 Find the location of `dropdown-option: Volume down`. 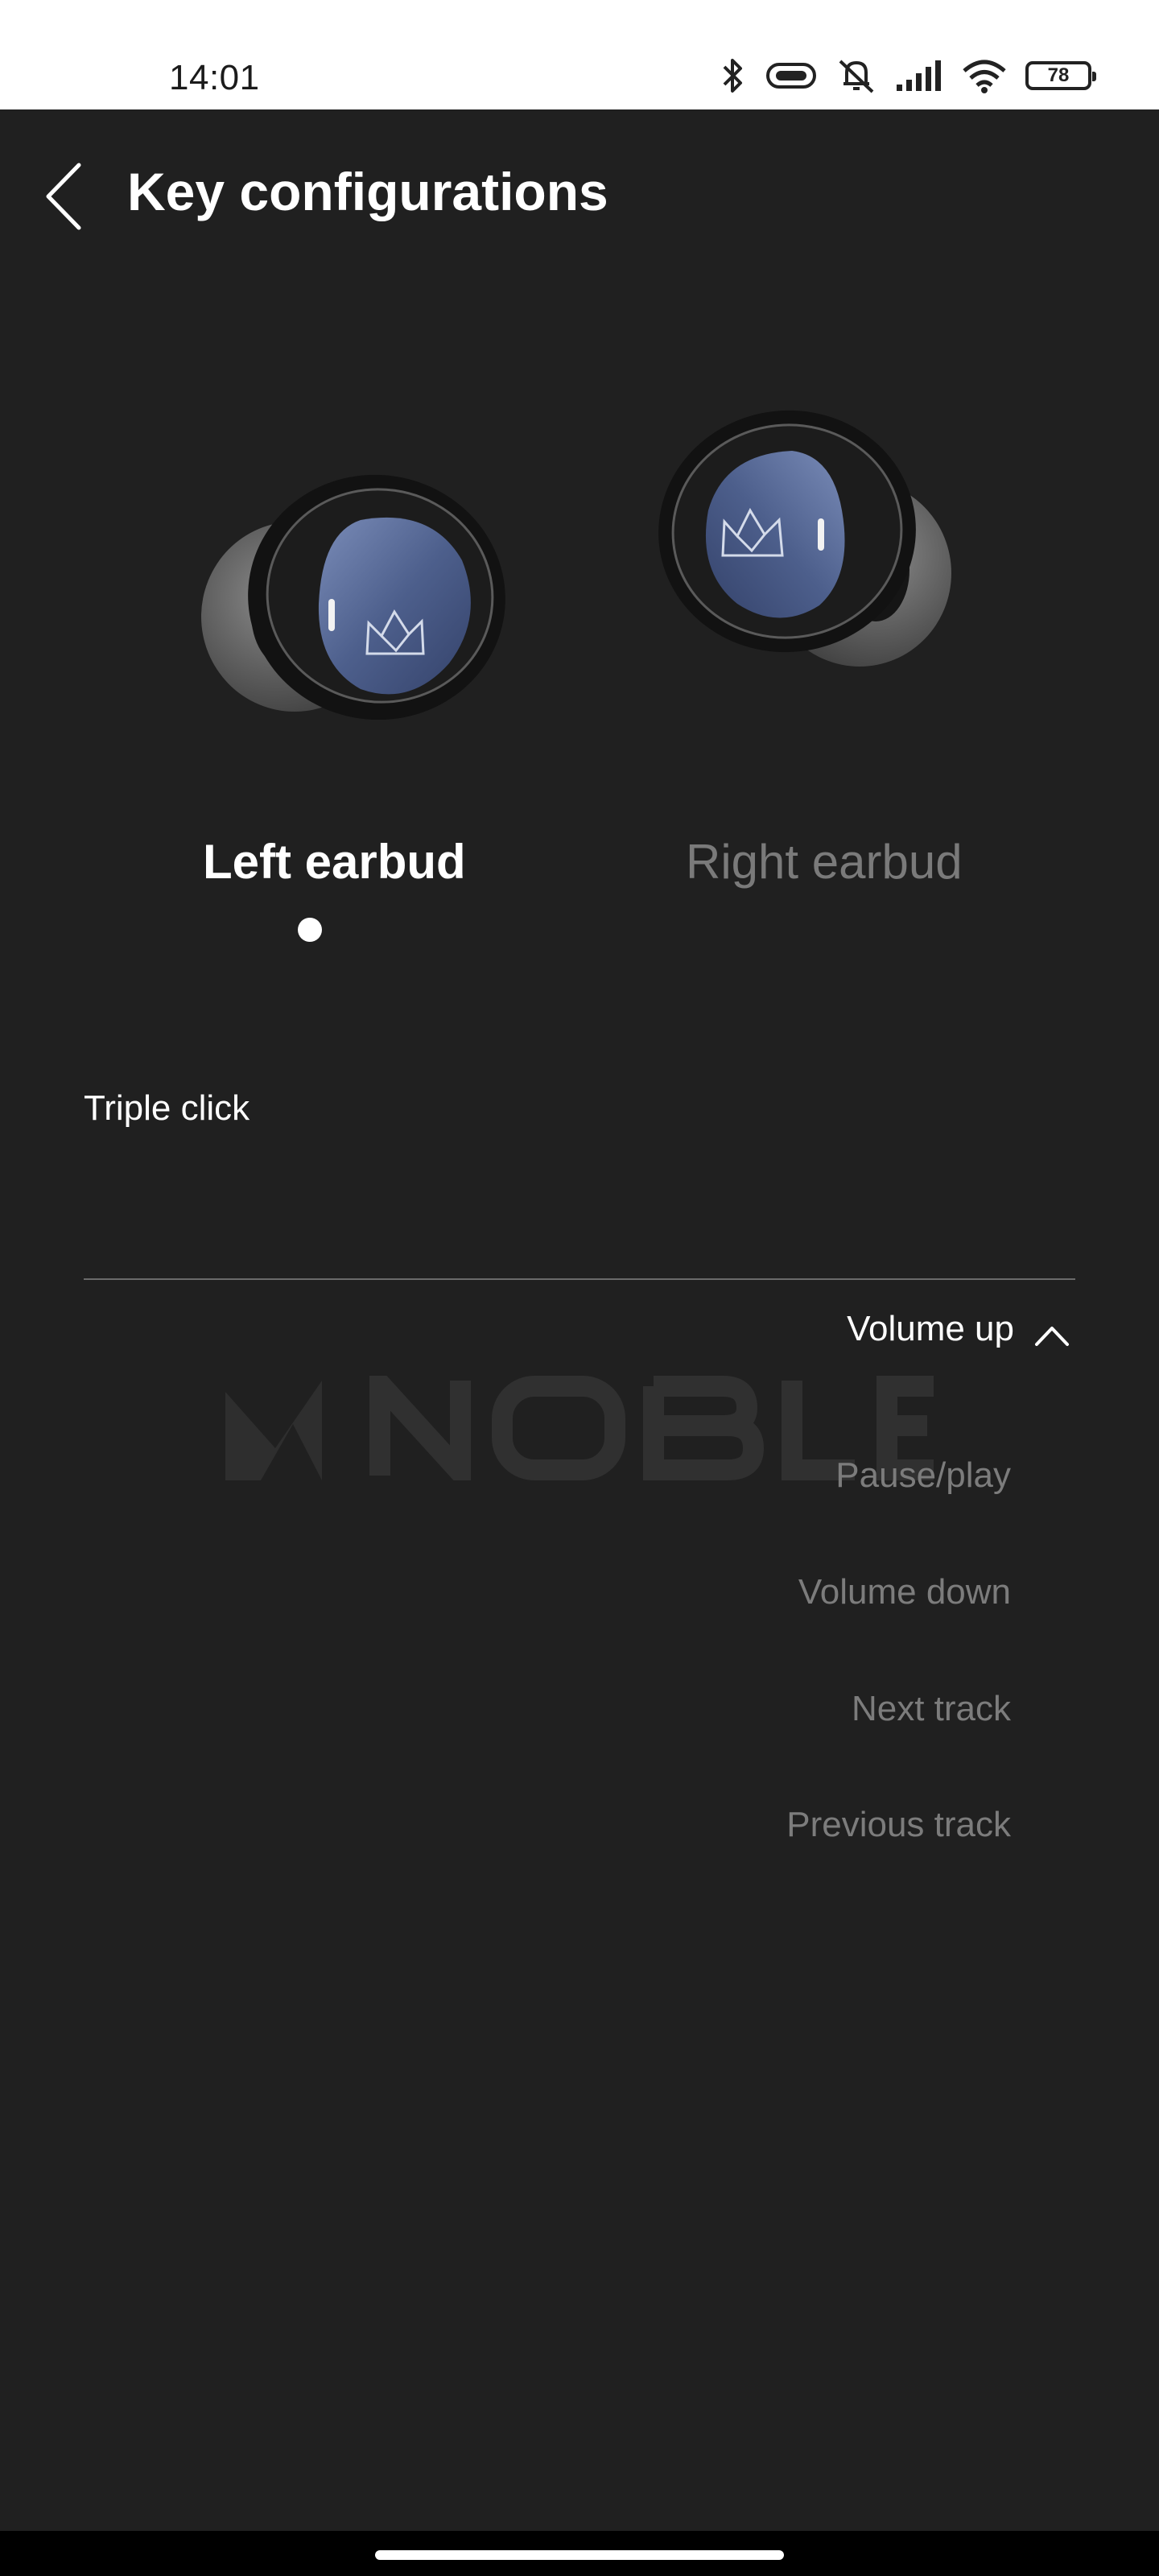

dropdown-option: Volume down is located at coordinates (904, 1592).